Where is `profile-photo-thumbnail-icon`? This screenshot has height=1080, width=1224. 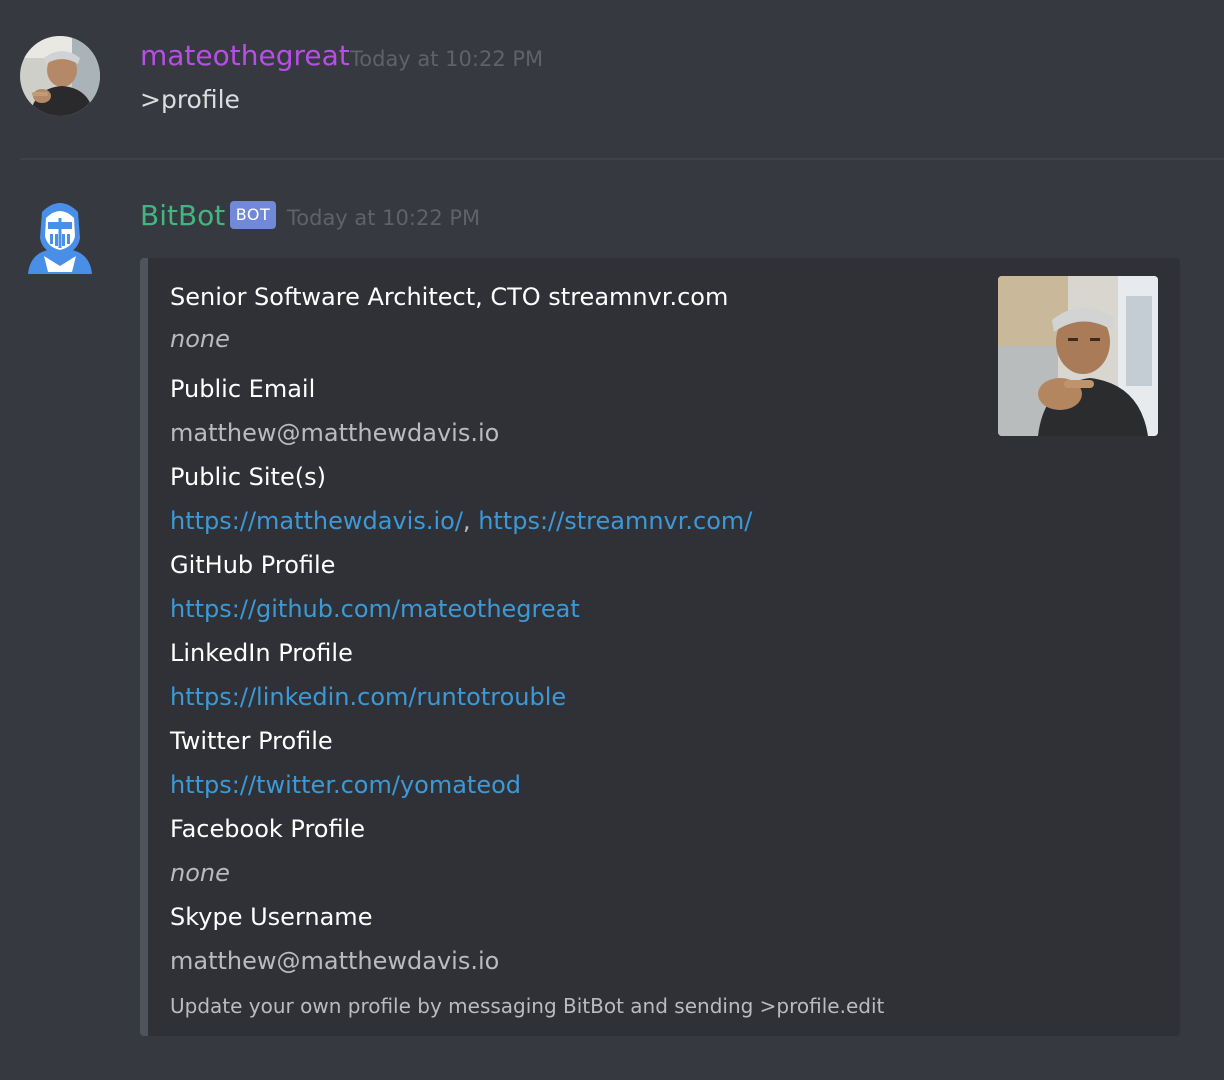
profile-photo-thumbnail-icon is located at coordinates (1078, 356).